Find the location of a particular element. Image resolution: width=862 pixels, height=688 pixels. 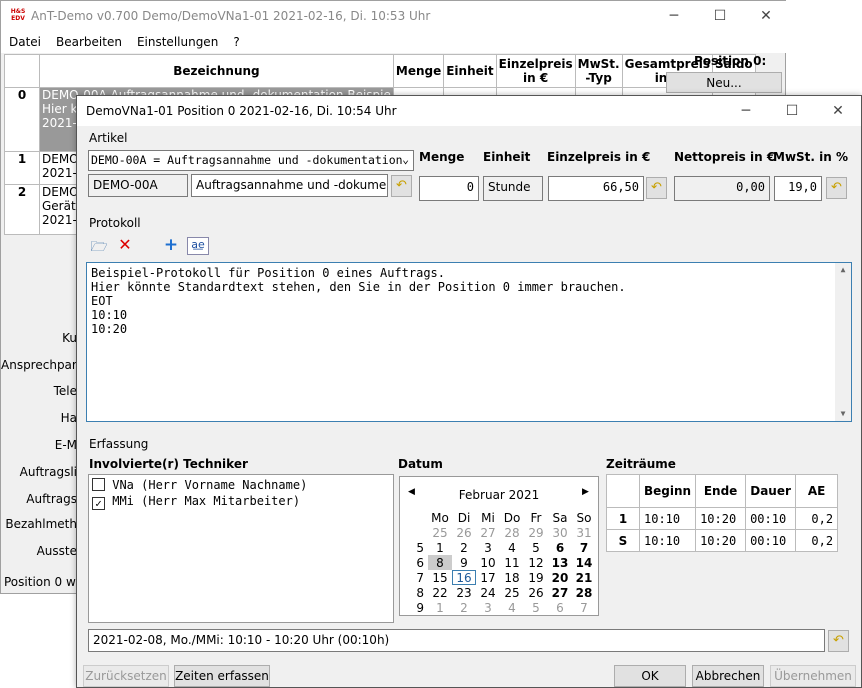

calendar-day: 11 is located at coordinates (512, 562).